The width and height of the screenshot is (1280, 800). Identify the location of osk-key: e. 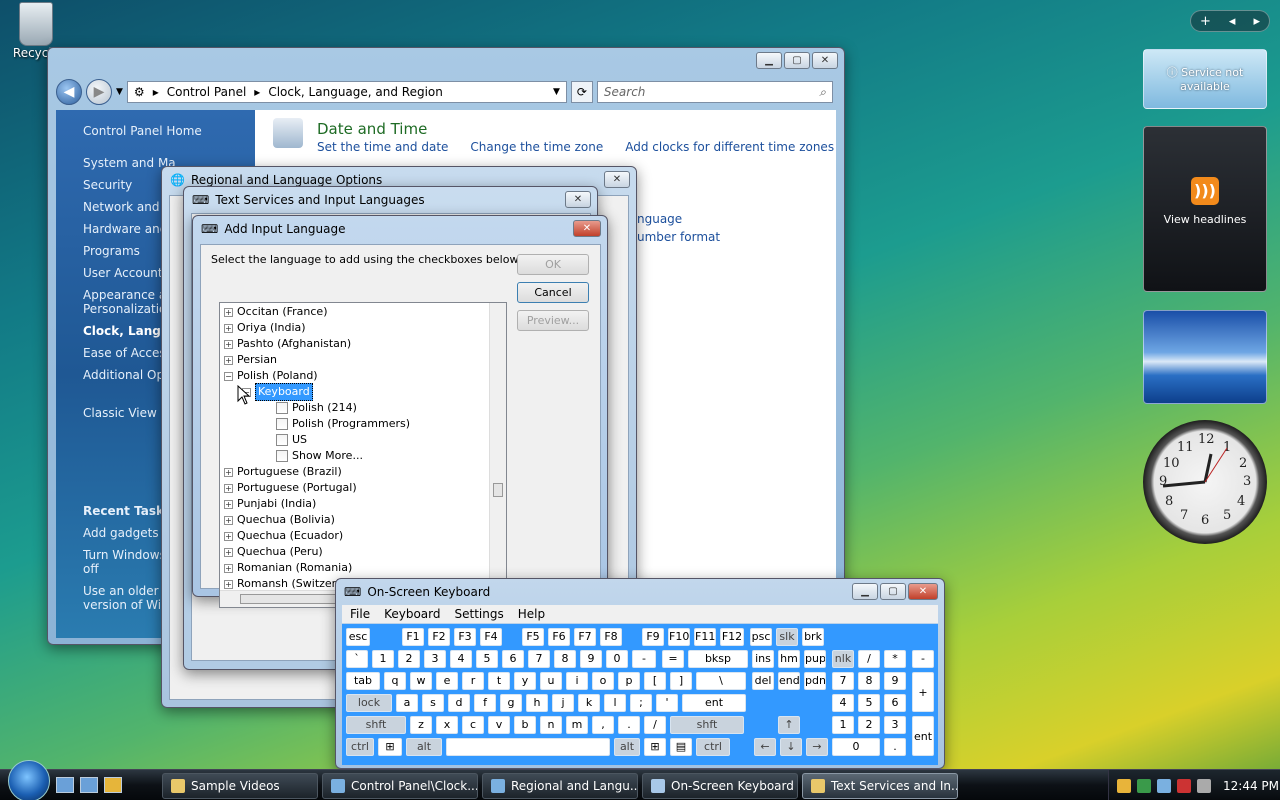
(447, 681).